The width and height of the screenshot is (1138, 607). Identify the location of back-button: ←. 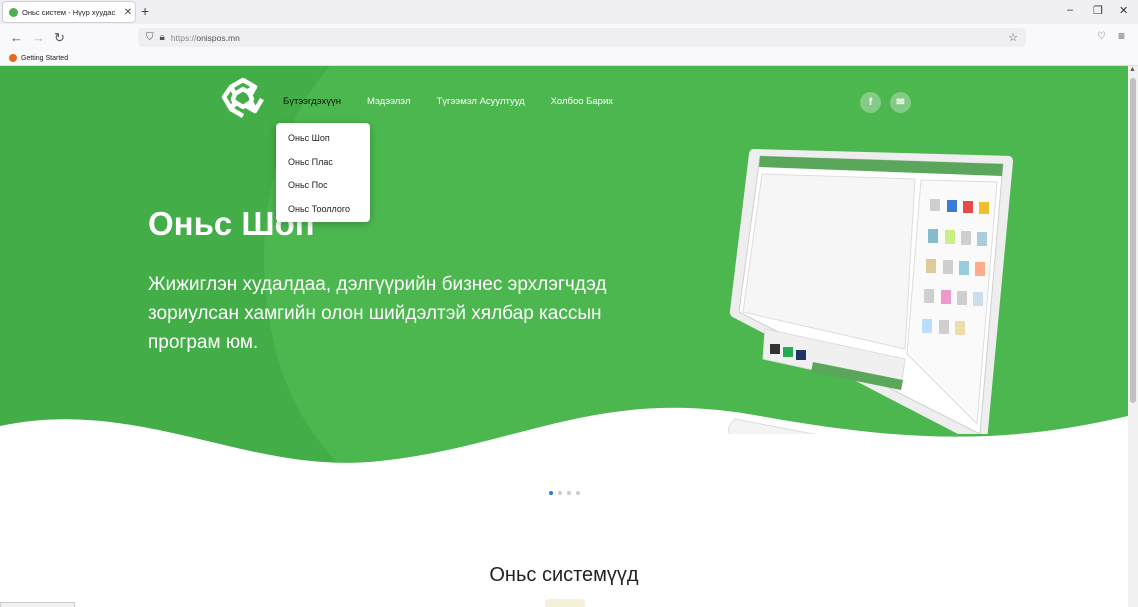
(16, 37).